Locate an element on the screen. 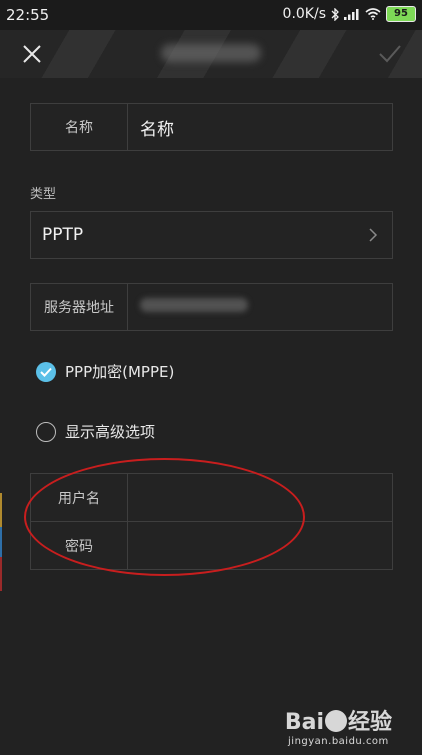  ppp-encryption-label: PPP加密(MPPE) is located at coordinates (120, 372).